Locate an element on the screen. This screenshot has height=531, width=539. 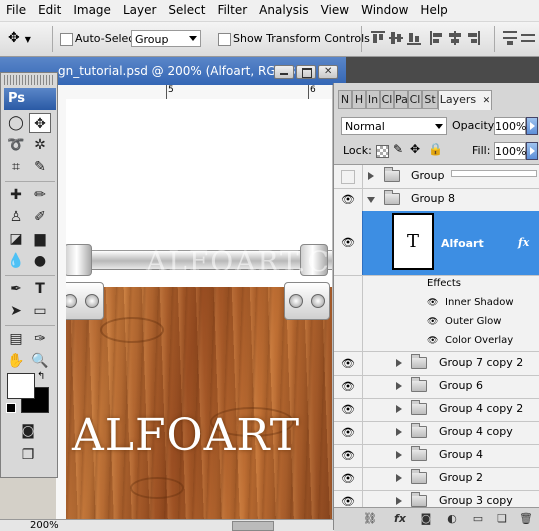
layer-row-group-8: 👁 Group 8 is located at coordinates (436, 200).